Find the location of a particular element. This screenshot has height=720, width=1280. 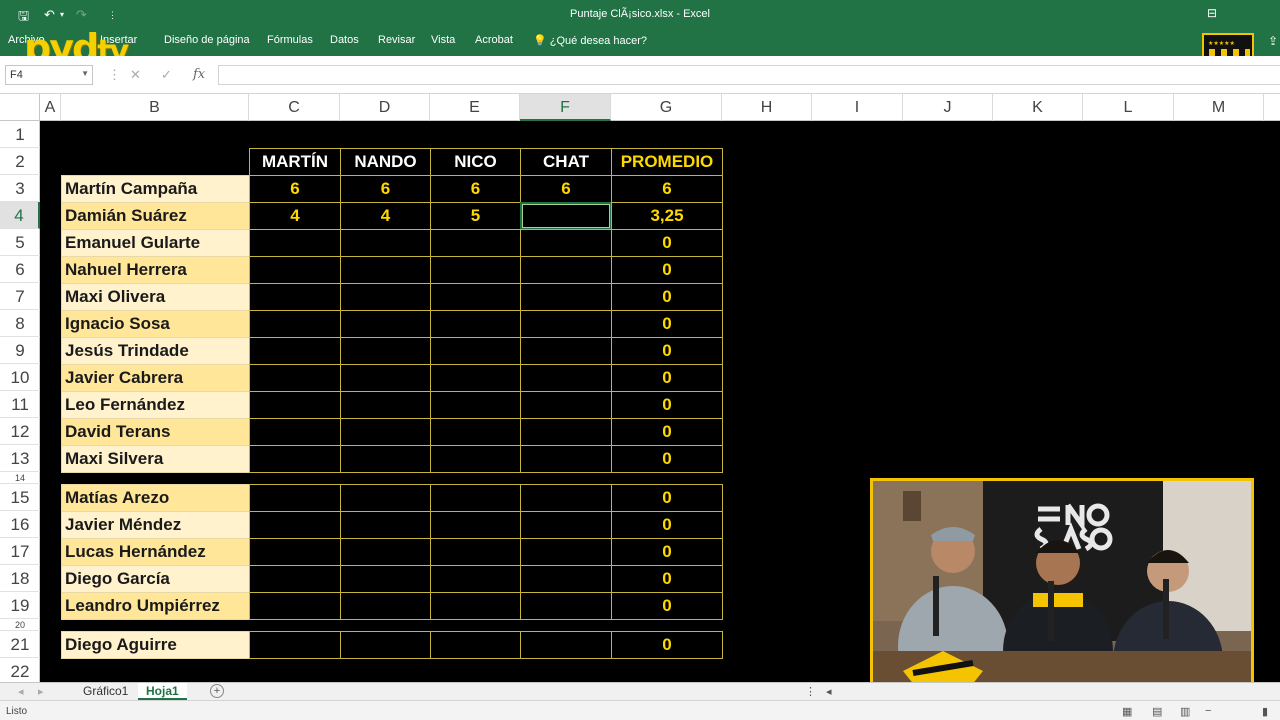

tell-me-box: 💡 ¿Qué desea hacer? is located at coordinates (590, 40).